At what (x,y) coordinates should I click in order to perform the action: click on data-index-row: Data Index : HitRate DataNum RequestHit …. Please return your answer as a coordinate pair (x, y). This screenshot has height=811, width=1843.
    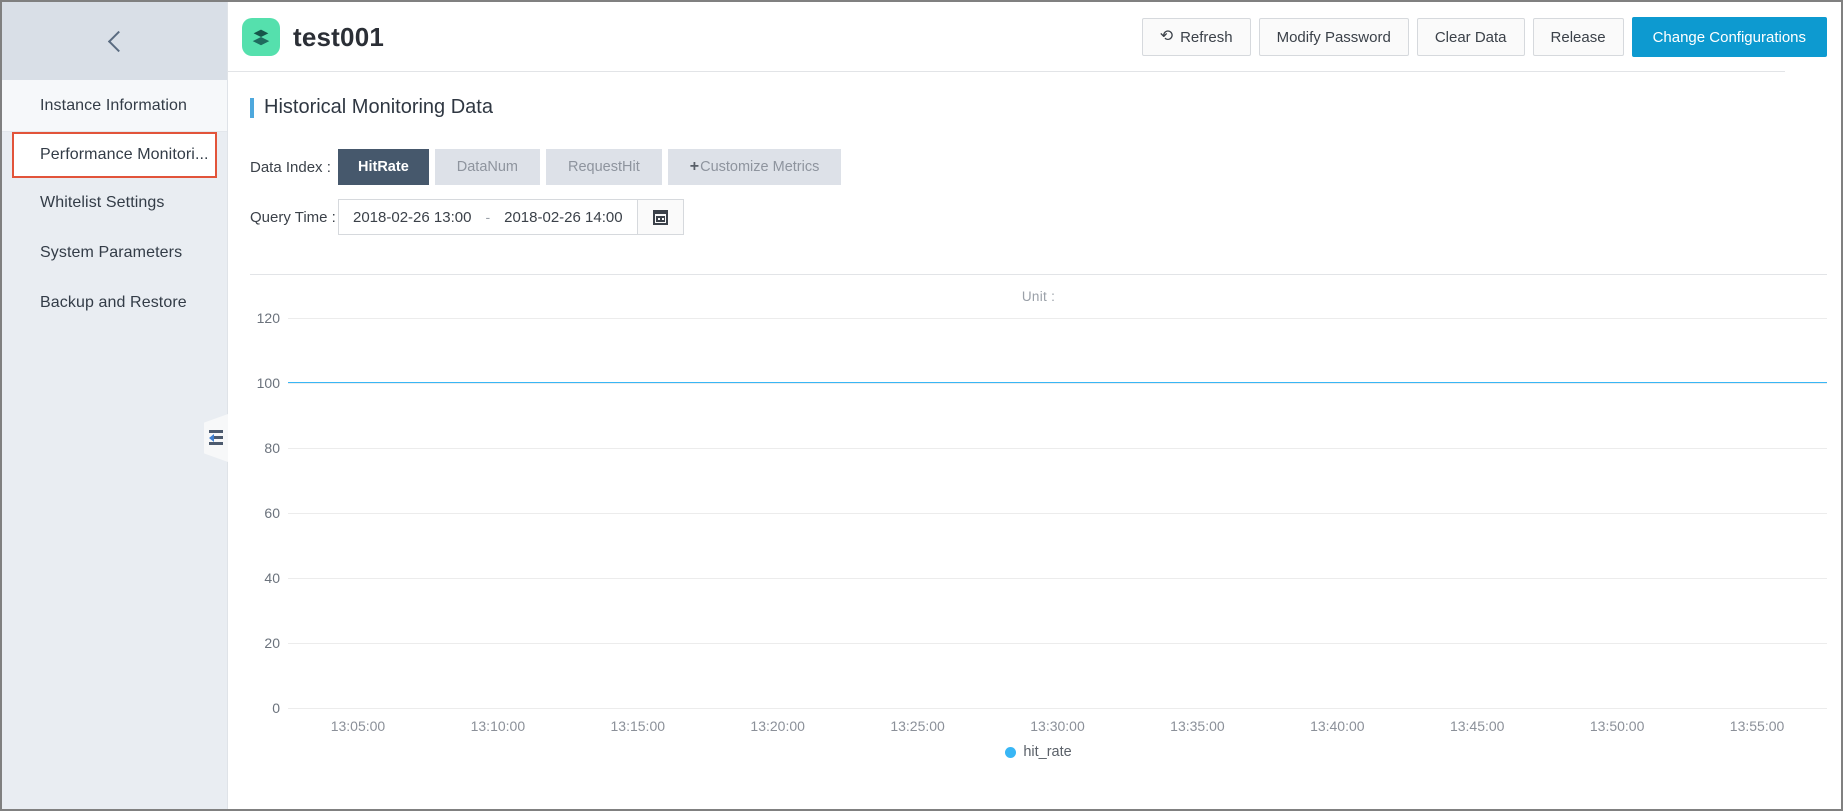
    Looking at the image, I should click on (1045, 167).